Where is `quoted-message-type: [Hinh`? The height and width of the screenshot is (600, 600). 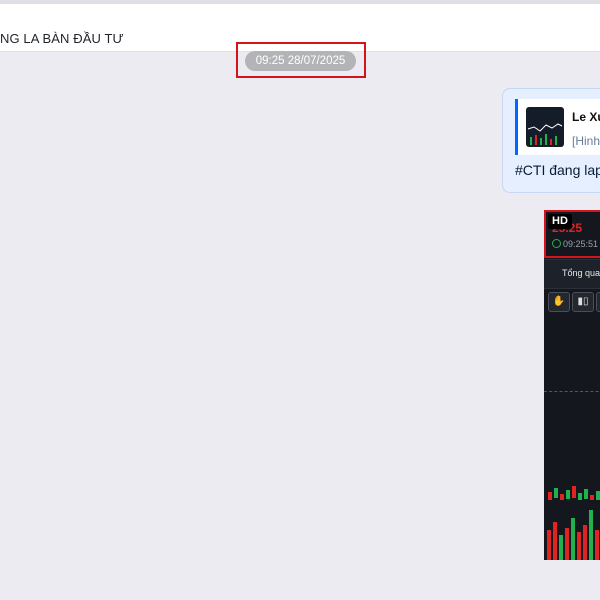 quoted-message-type: [Hinh is located at coordinates (586, 141).